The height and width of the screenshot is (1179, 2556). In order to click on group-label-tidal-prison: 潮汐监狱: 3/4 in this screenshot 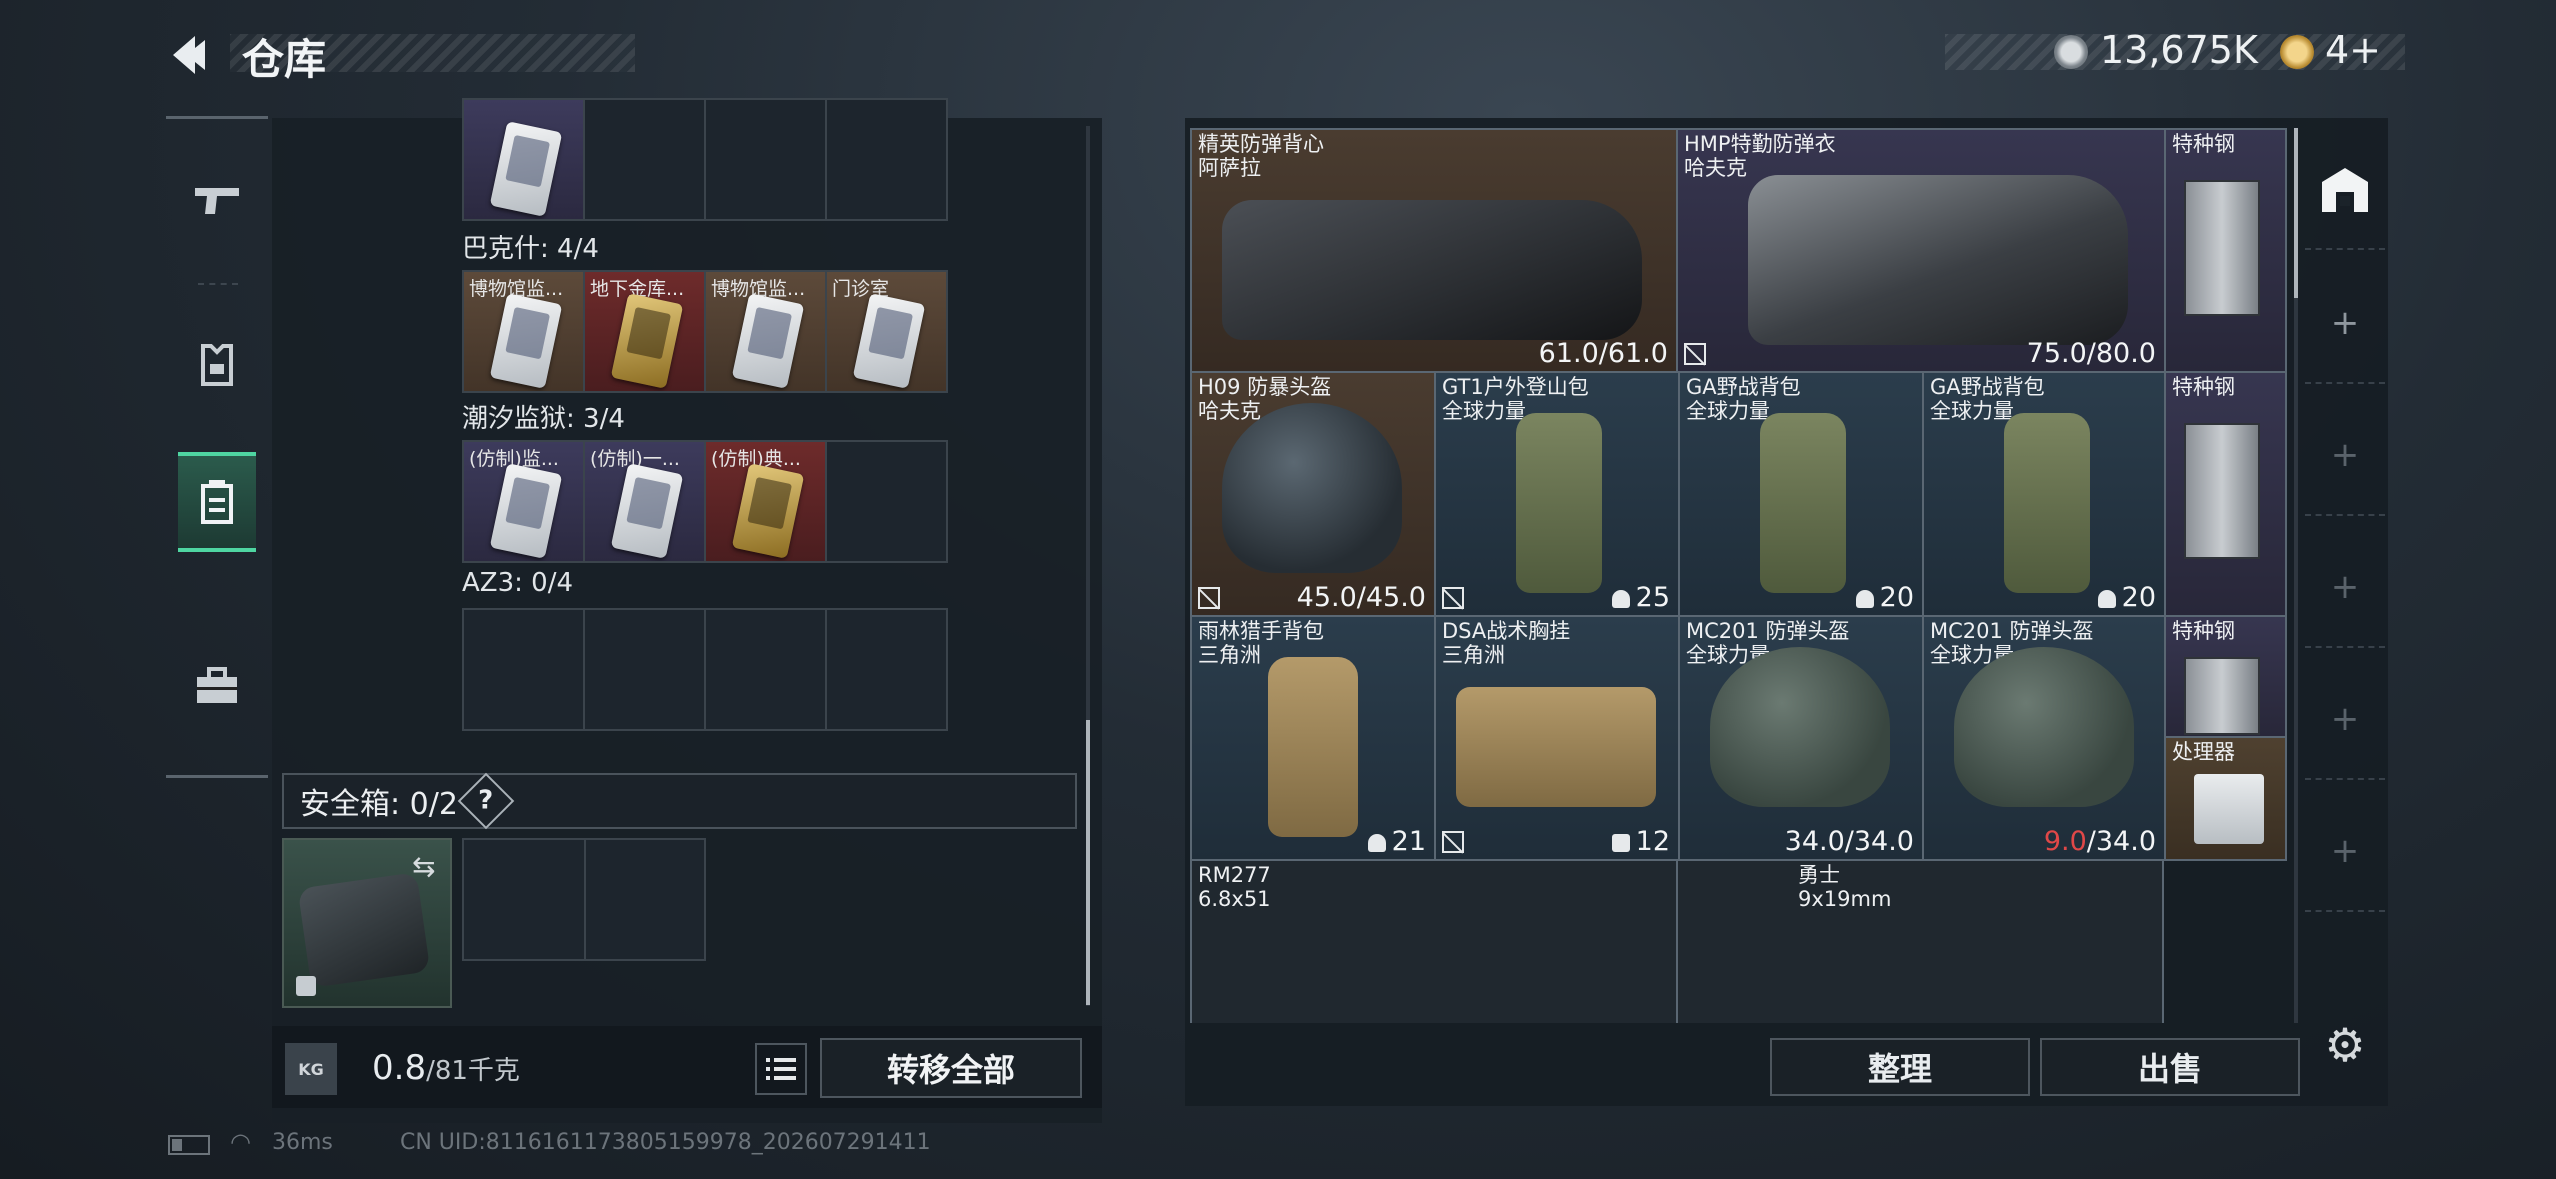, I will do `click(543, 419)`.